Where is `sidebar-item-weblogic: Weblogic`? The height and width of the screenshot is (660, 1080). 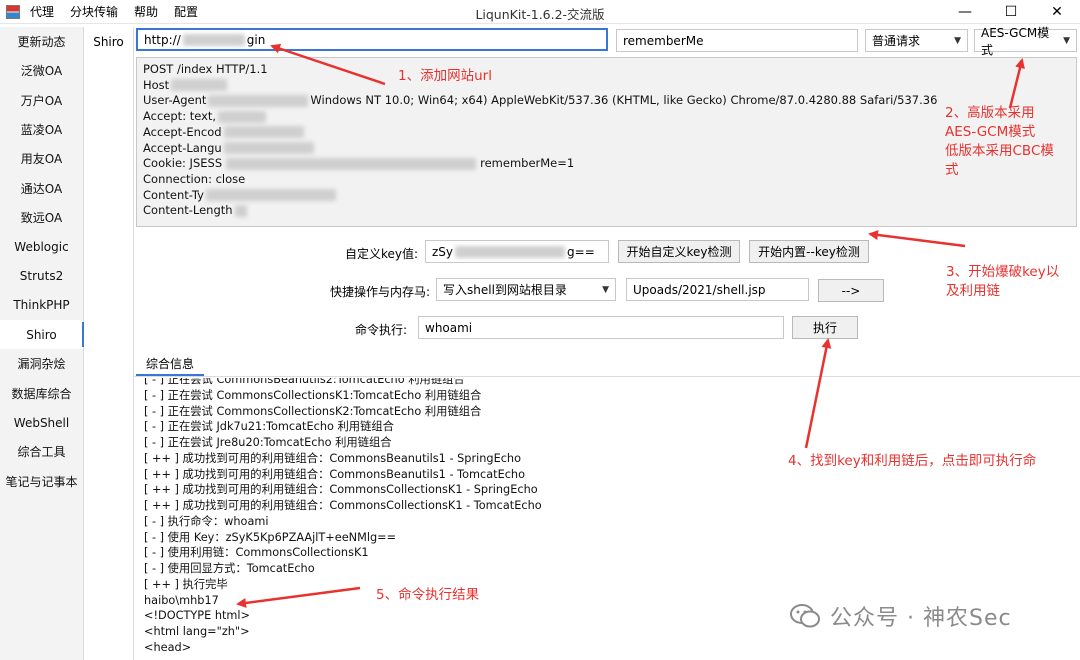
sidebar-item-weblogic: Weblogic is located at coordinates (41, 246).